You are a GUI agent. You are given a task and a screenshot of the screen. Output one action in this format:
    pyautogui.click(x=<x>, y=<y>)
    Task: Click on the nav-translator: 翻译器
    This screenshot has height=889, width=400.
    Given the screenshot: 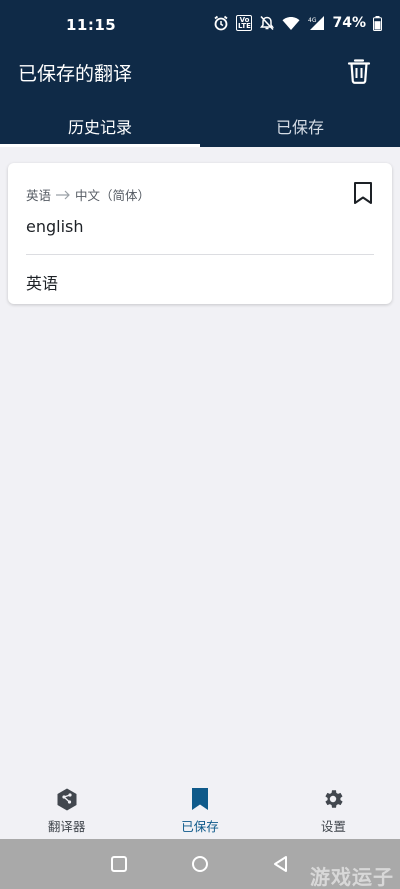 What is the action you would take?
    pyautogui.click(x=66, y=807)
    